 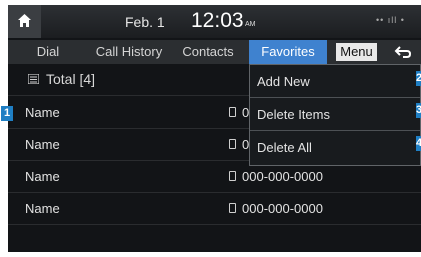 What do you see at coordinates (48, 52) in the screenshot?
I see `tab-dial: Dial` at bounding box center [48, 52].